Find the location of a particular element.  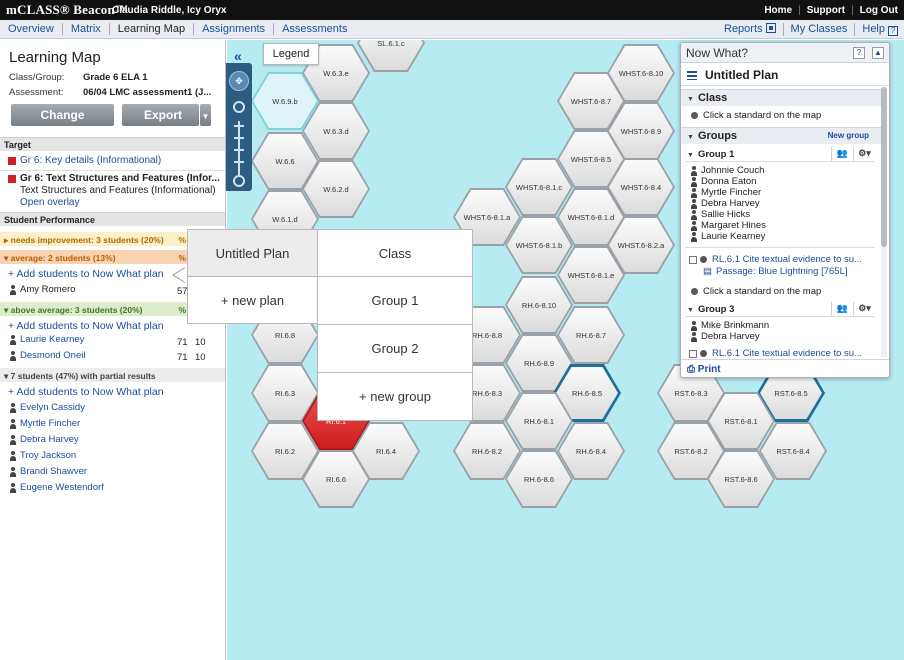

class-option: Class is located at coordinates (395, 253).